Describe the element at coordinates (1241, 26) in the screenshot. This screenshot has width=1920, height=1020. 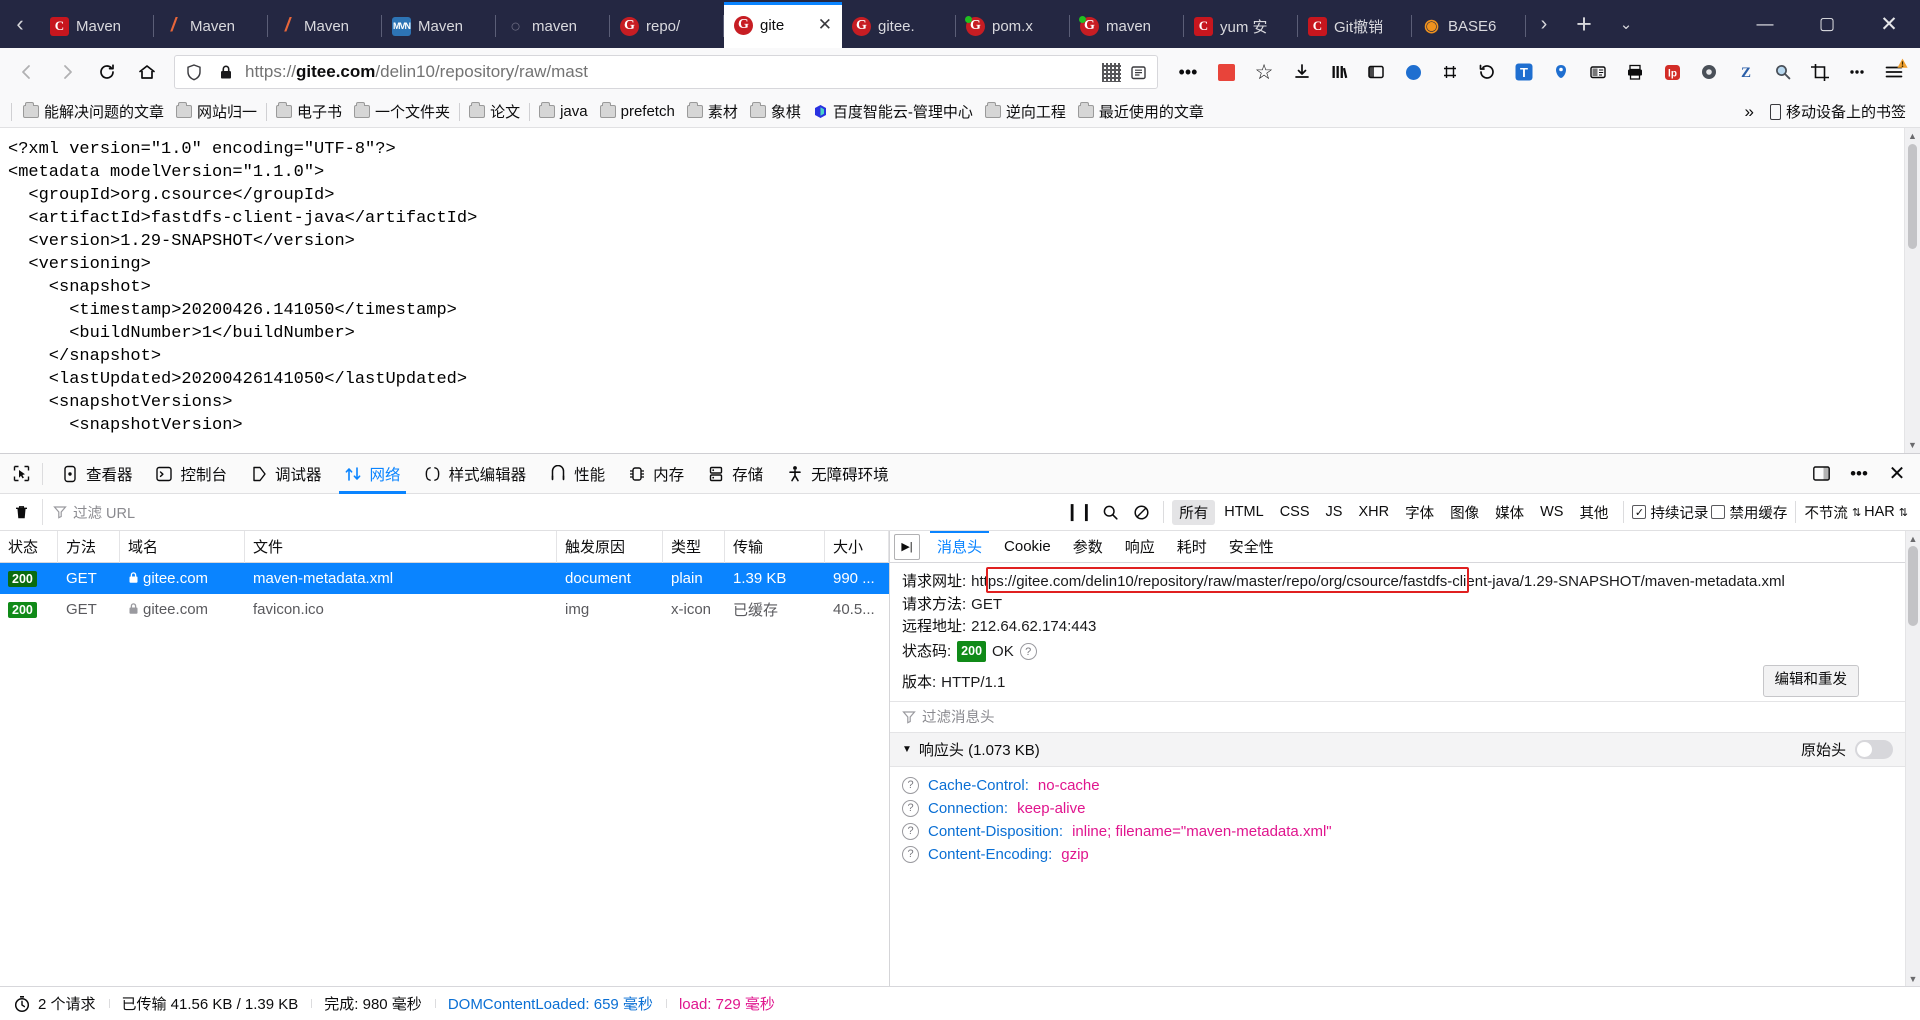
I see `browser-tab: Cyum 安` at that location.